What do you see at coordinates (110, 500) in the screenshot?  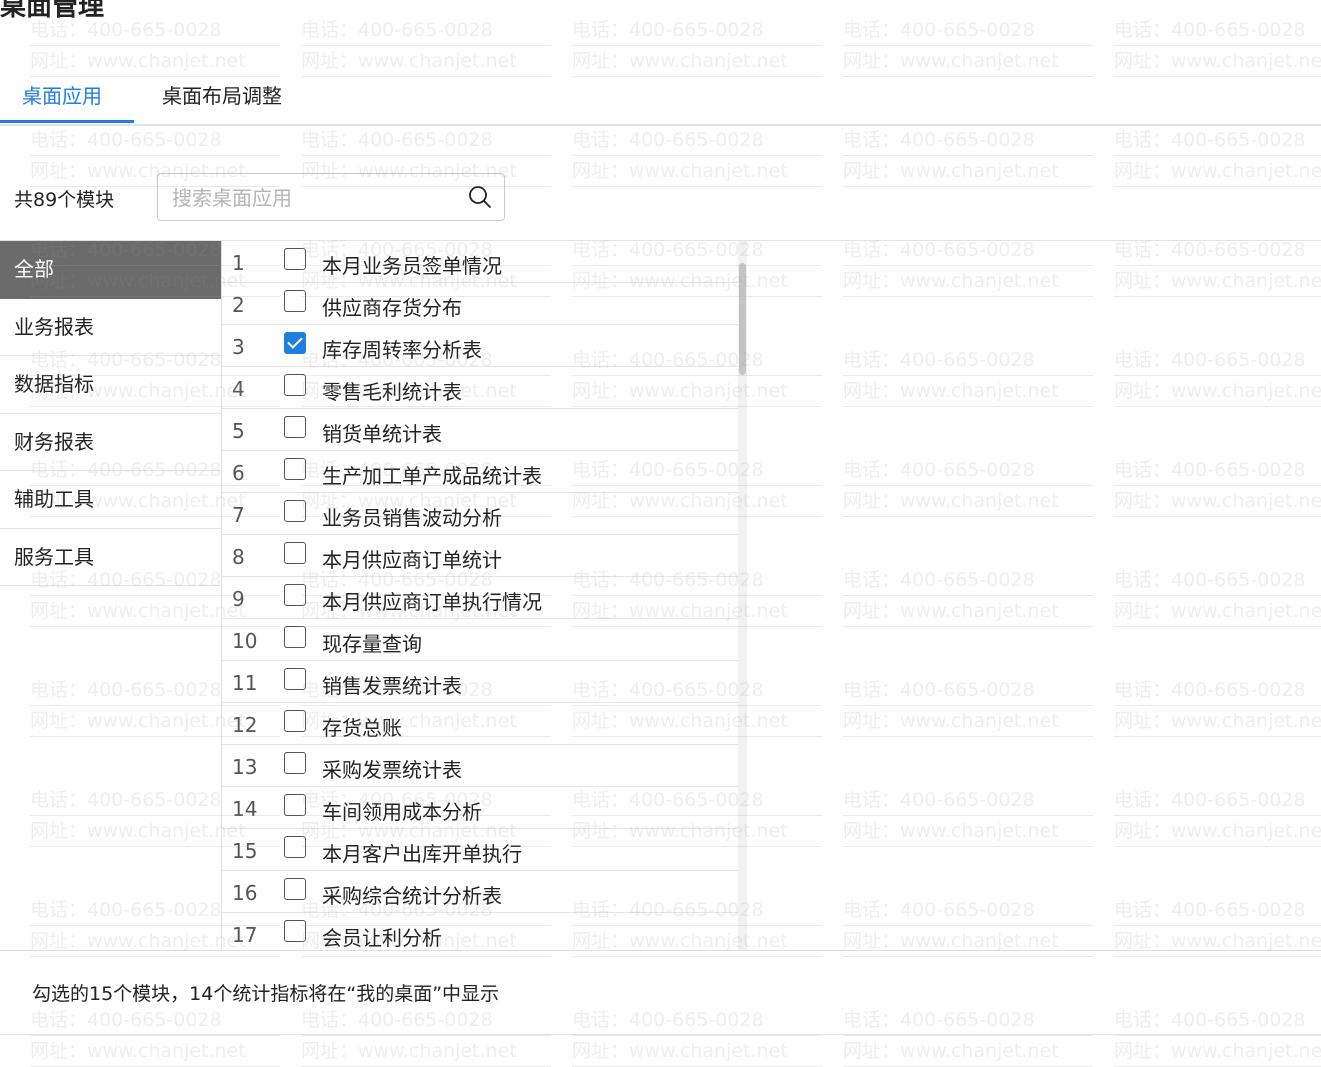 I see `category-item: 辅助工具` at bounding box center [110, 500].